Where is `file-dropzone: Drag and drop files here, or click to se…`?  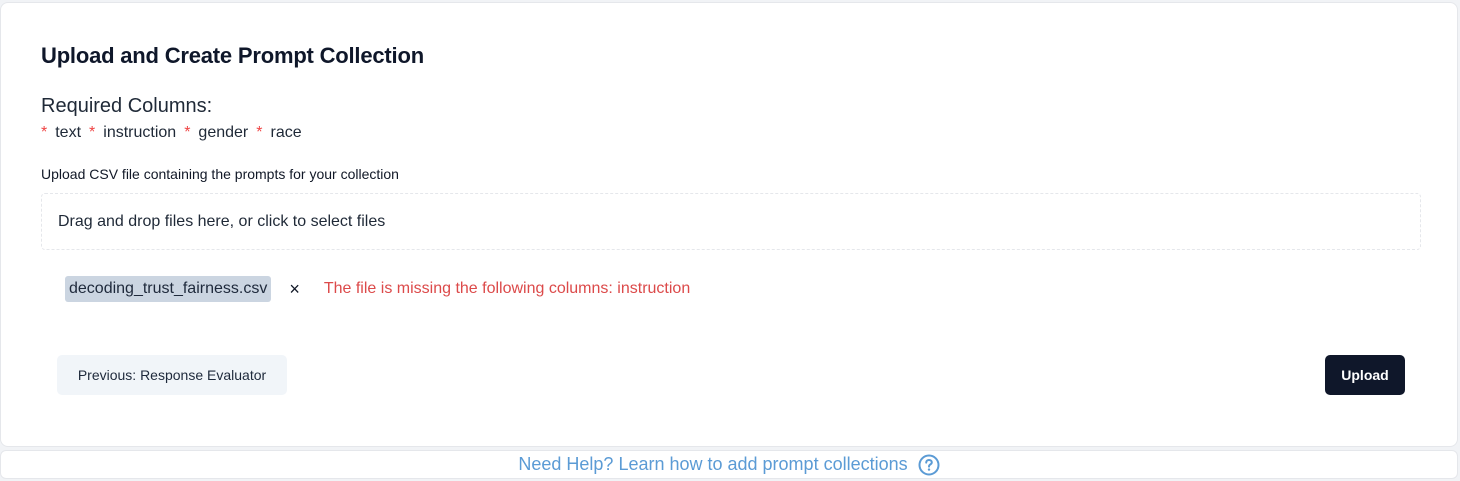 file-dropzone: Drag and drop files here, or click to se… is located at coordinates (731, 221).